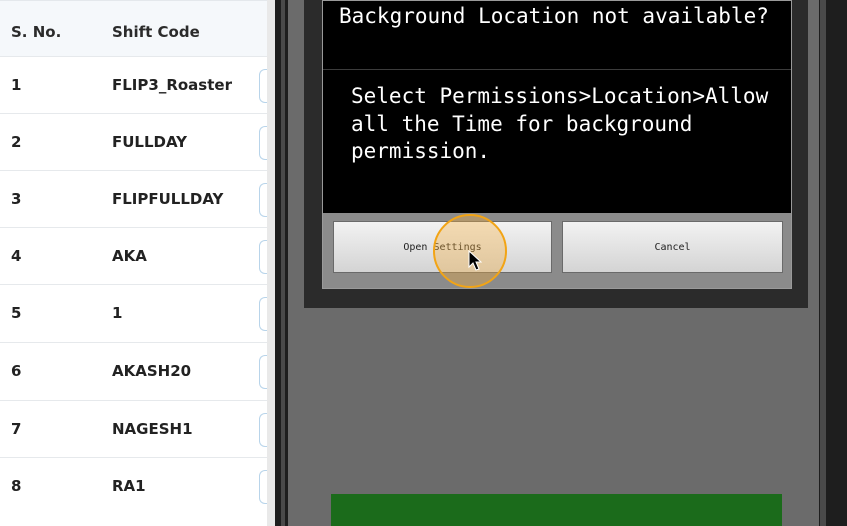 The width and height of the screenshot is (847, 526). Describe the element at coordinates (16, 486) in the screenshot. I see `row-sno: 8` at that location.